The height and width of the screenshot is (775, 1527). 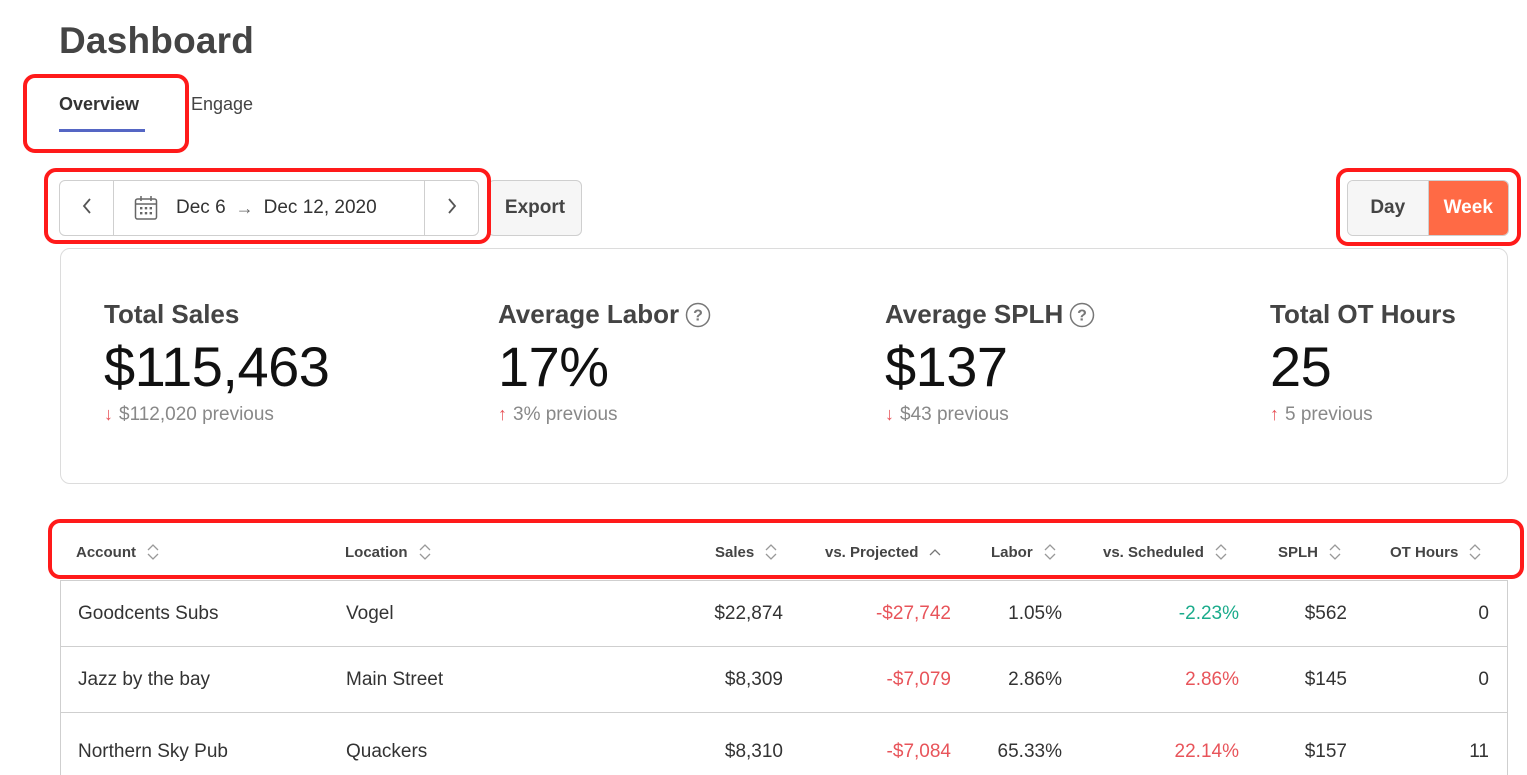 What do you see at coordinates (935, 552) in the screenshot?
I see `sort-ascending-icon` at bounding box center [935, 552].